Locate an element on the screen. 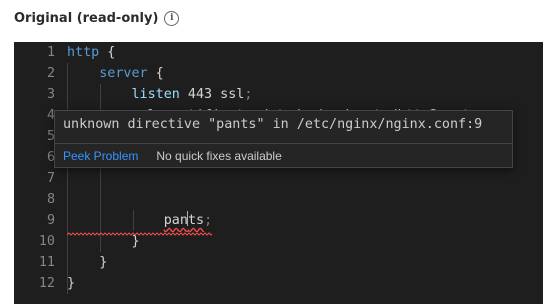 The width and height of the screenshot is (543, 304). line-content: http { is located at coordinates (91, 52).